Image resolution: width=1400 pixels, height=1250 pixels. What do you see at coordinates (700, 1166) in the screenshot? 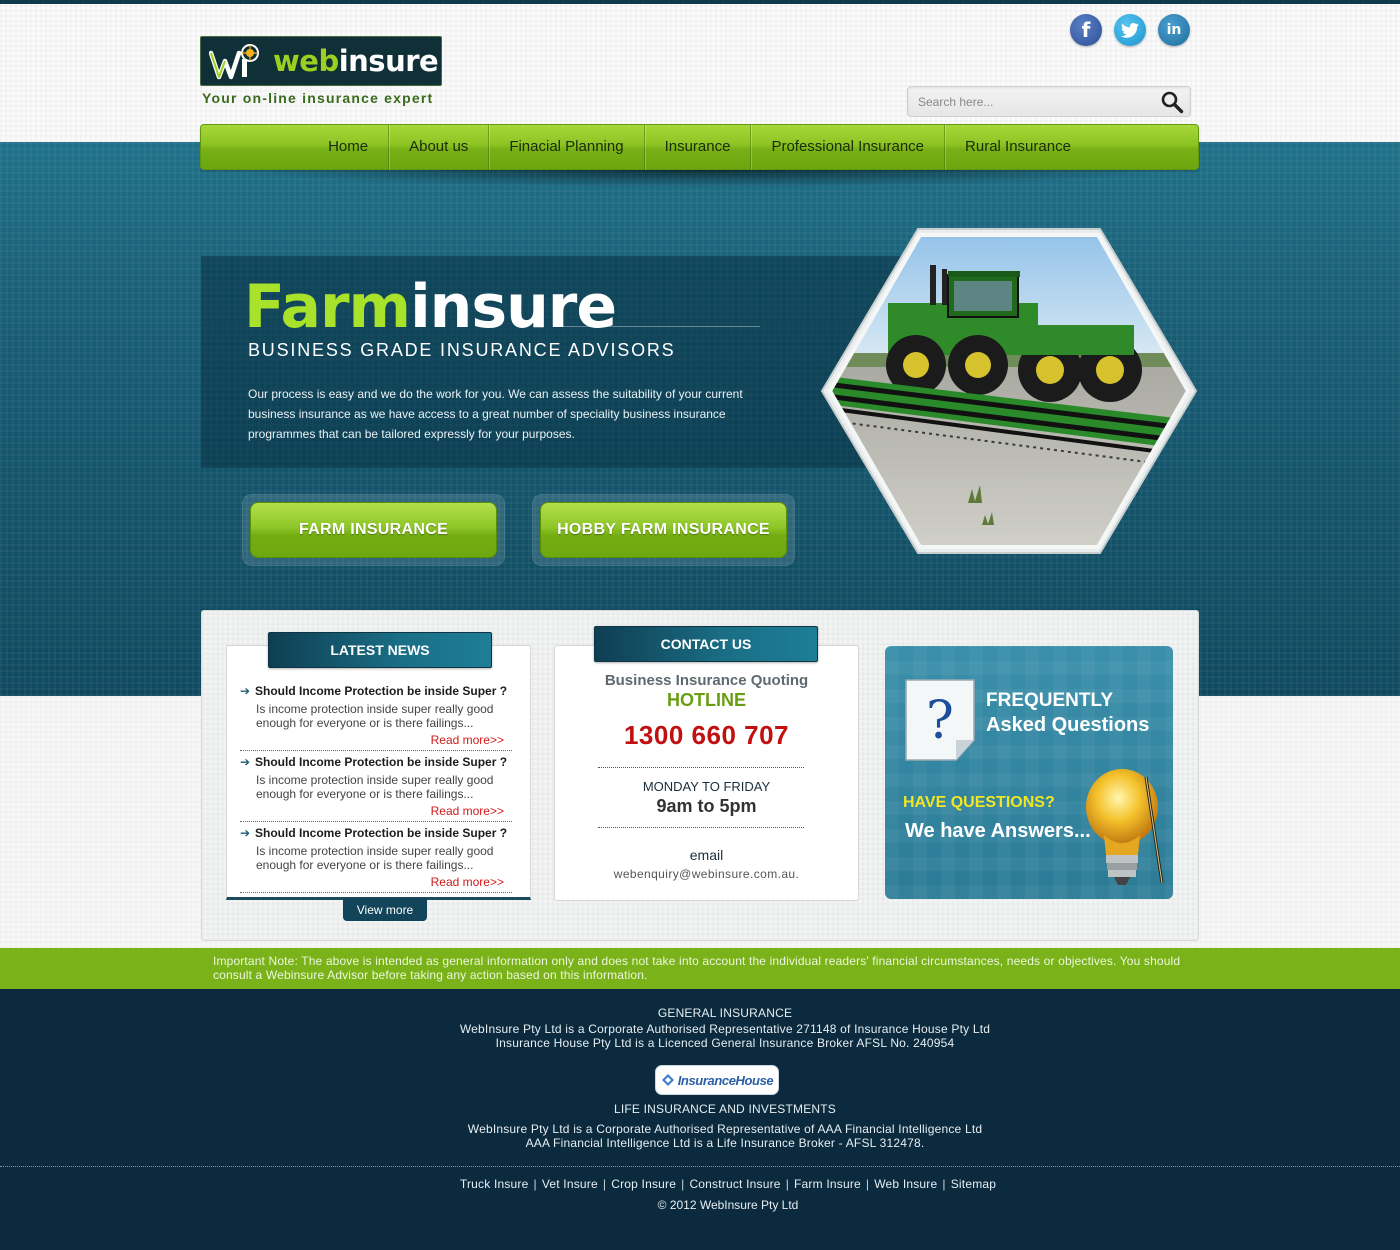
I see `footer-divider` at bounding box center [700, 1166].